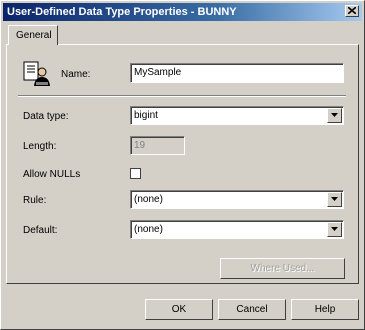 Image resolution: width=365 pixels, height=330 pixels. I want to click on close-icon, so click(352, 10).